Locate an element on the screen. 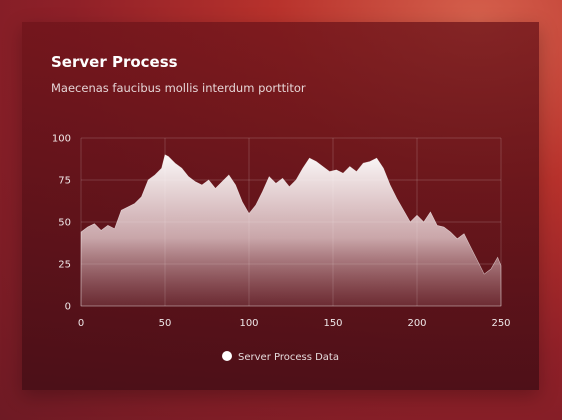 This screenshot has width=562, height=420. x-tick-label: 50 is located at coordinates (165, 323).